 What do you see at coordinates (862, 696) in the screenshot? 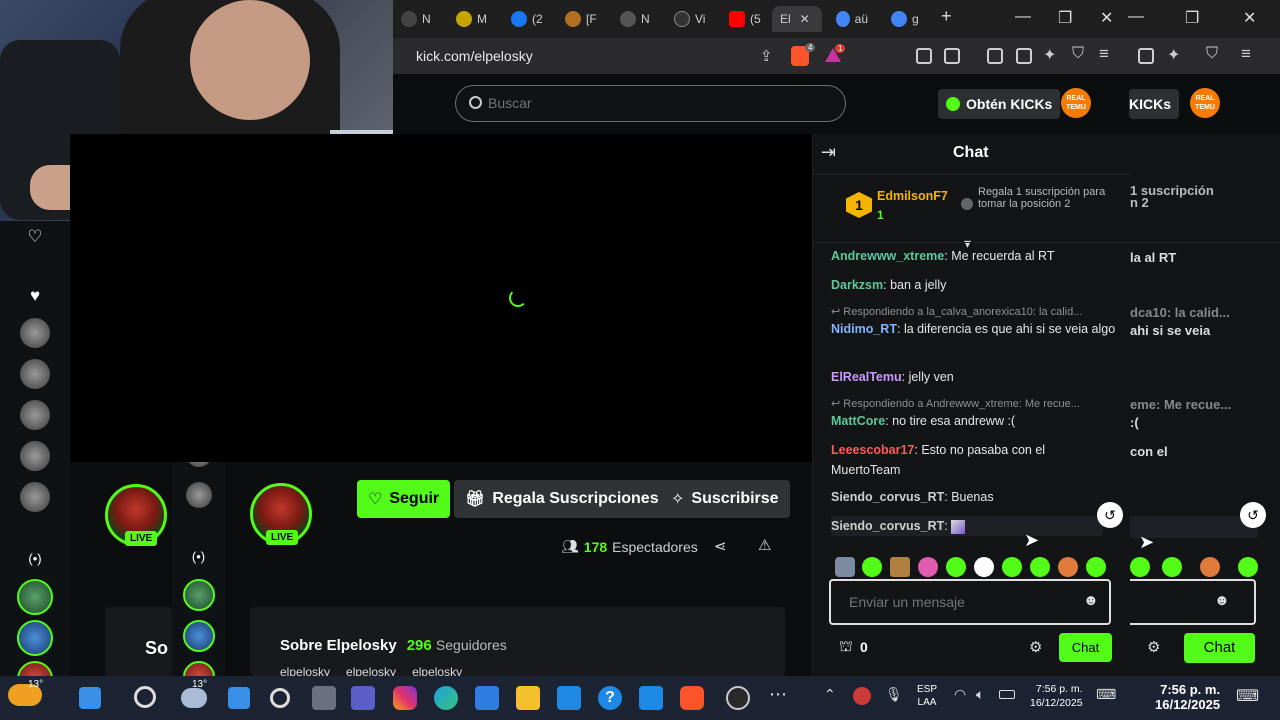
I see `tray-app-icon` at bounding box center [862, 696].